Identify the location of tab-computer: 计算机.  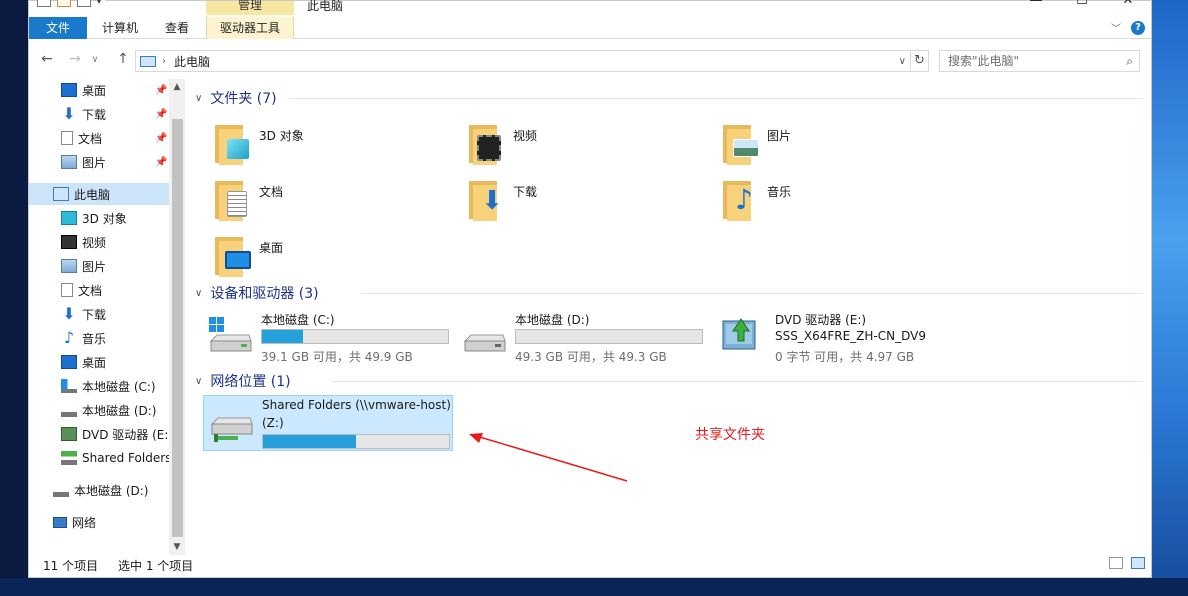
(120, 28).